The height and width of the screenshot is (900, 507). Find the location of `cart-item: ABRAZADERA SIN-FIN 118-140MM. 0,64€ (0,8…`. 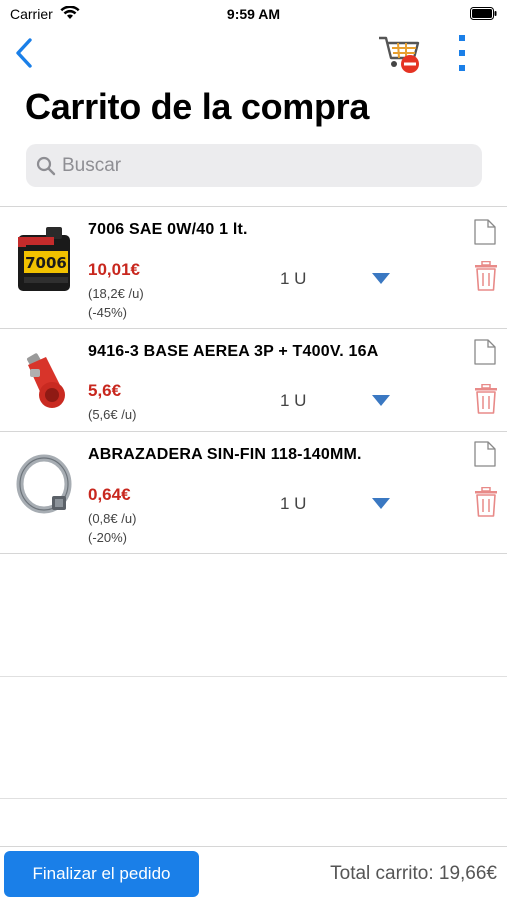

cart-item: ABRAZADERA SIN-FIN 118-140MM. 0,64€ (0,8… is located at coordinates (253, 493).